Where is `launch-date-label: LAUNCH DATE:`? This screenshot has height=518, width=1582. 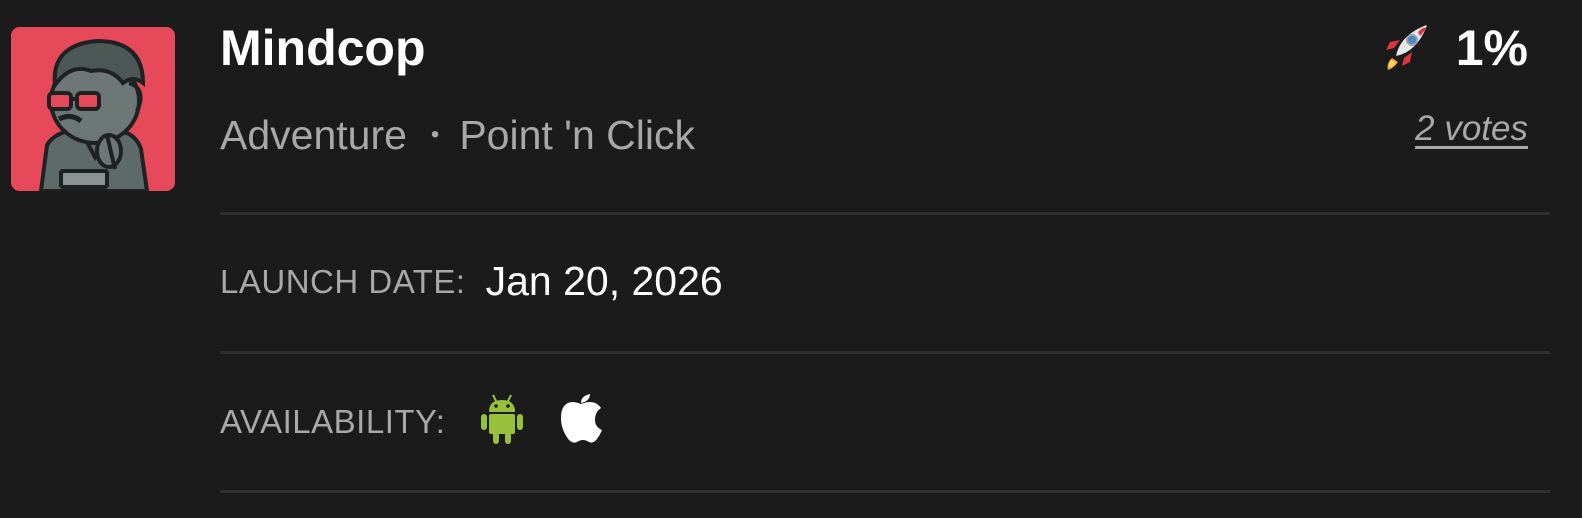
launch-date-label: LAUNCH DATE: is located at coordinates (343, 281).